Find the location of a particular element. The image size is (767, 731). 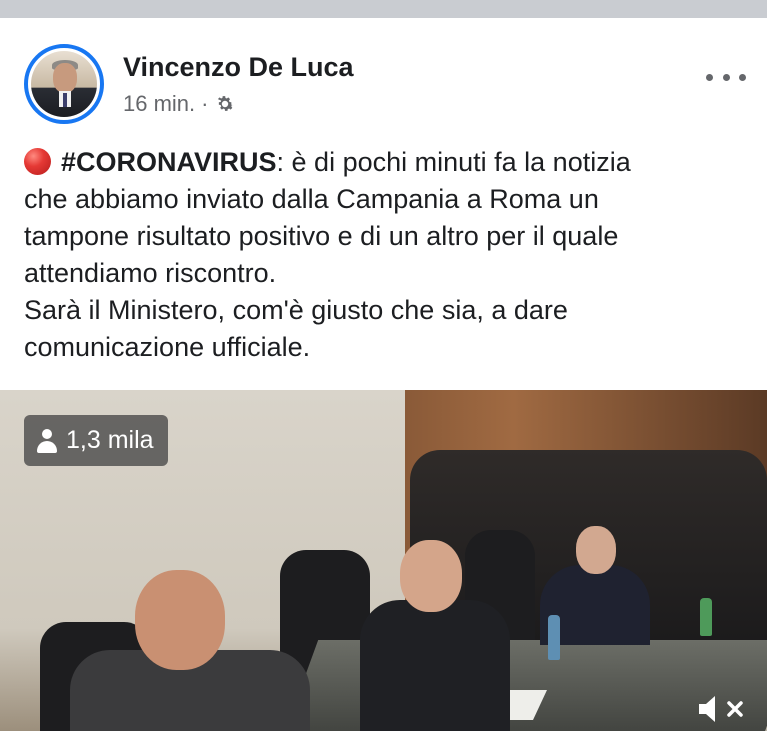

avatar is located at coordinates (64, 84).